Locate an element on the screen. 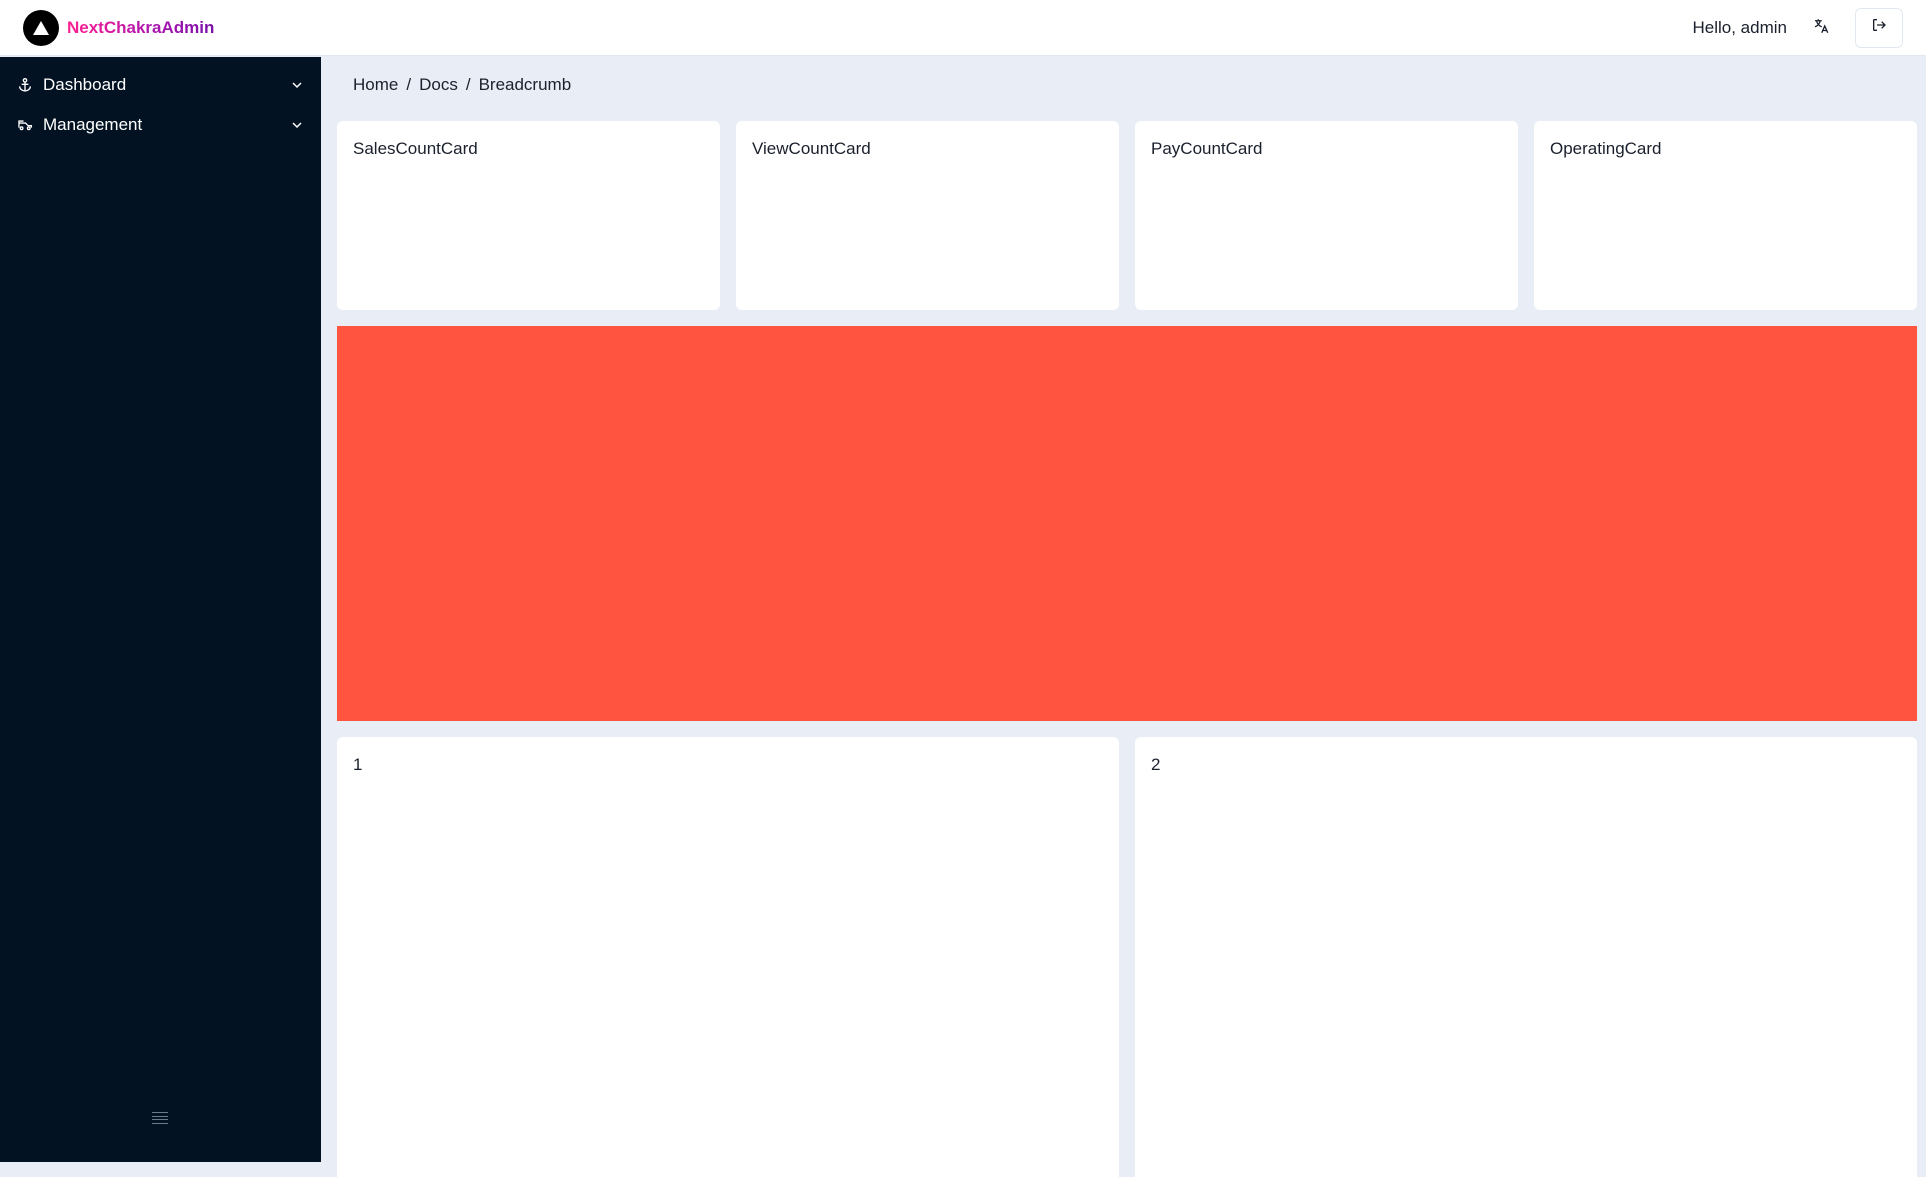 Image resolution: width=1926 pixels, height=1177 pixels. logout-icon is located at coordinates (1879, 27).